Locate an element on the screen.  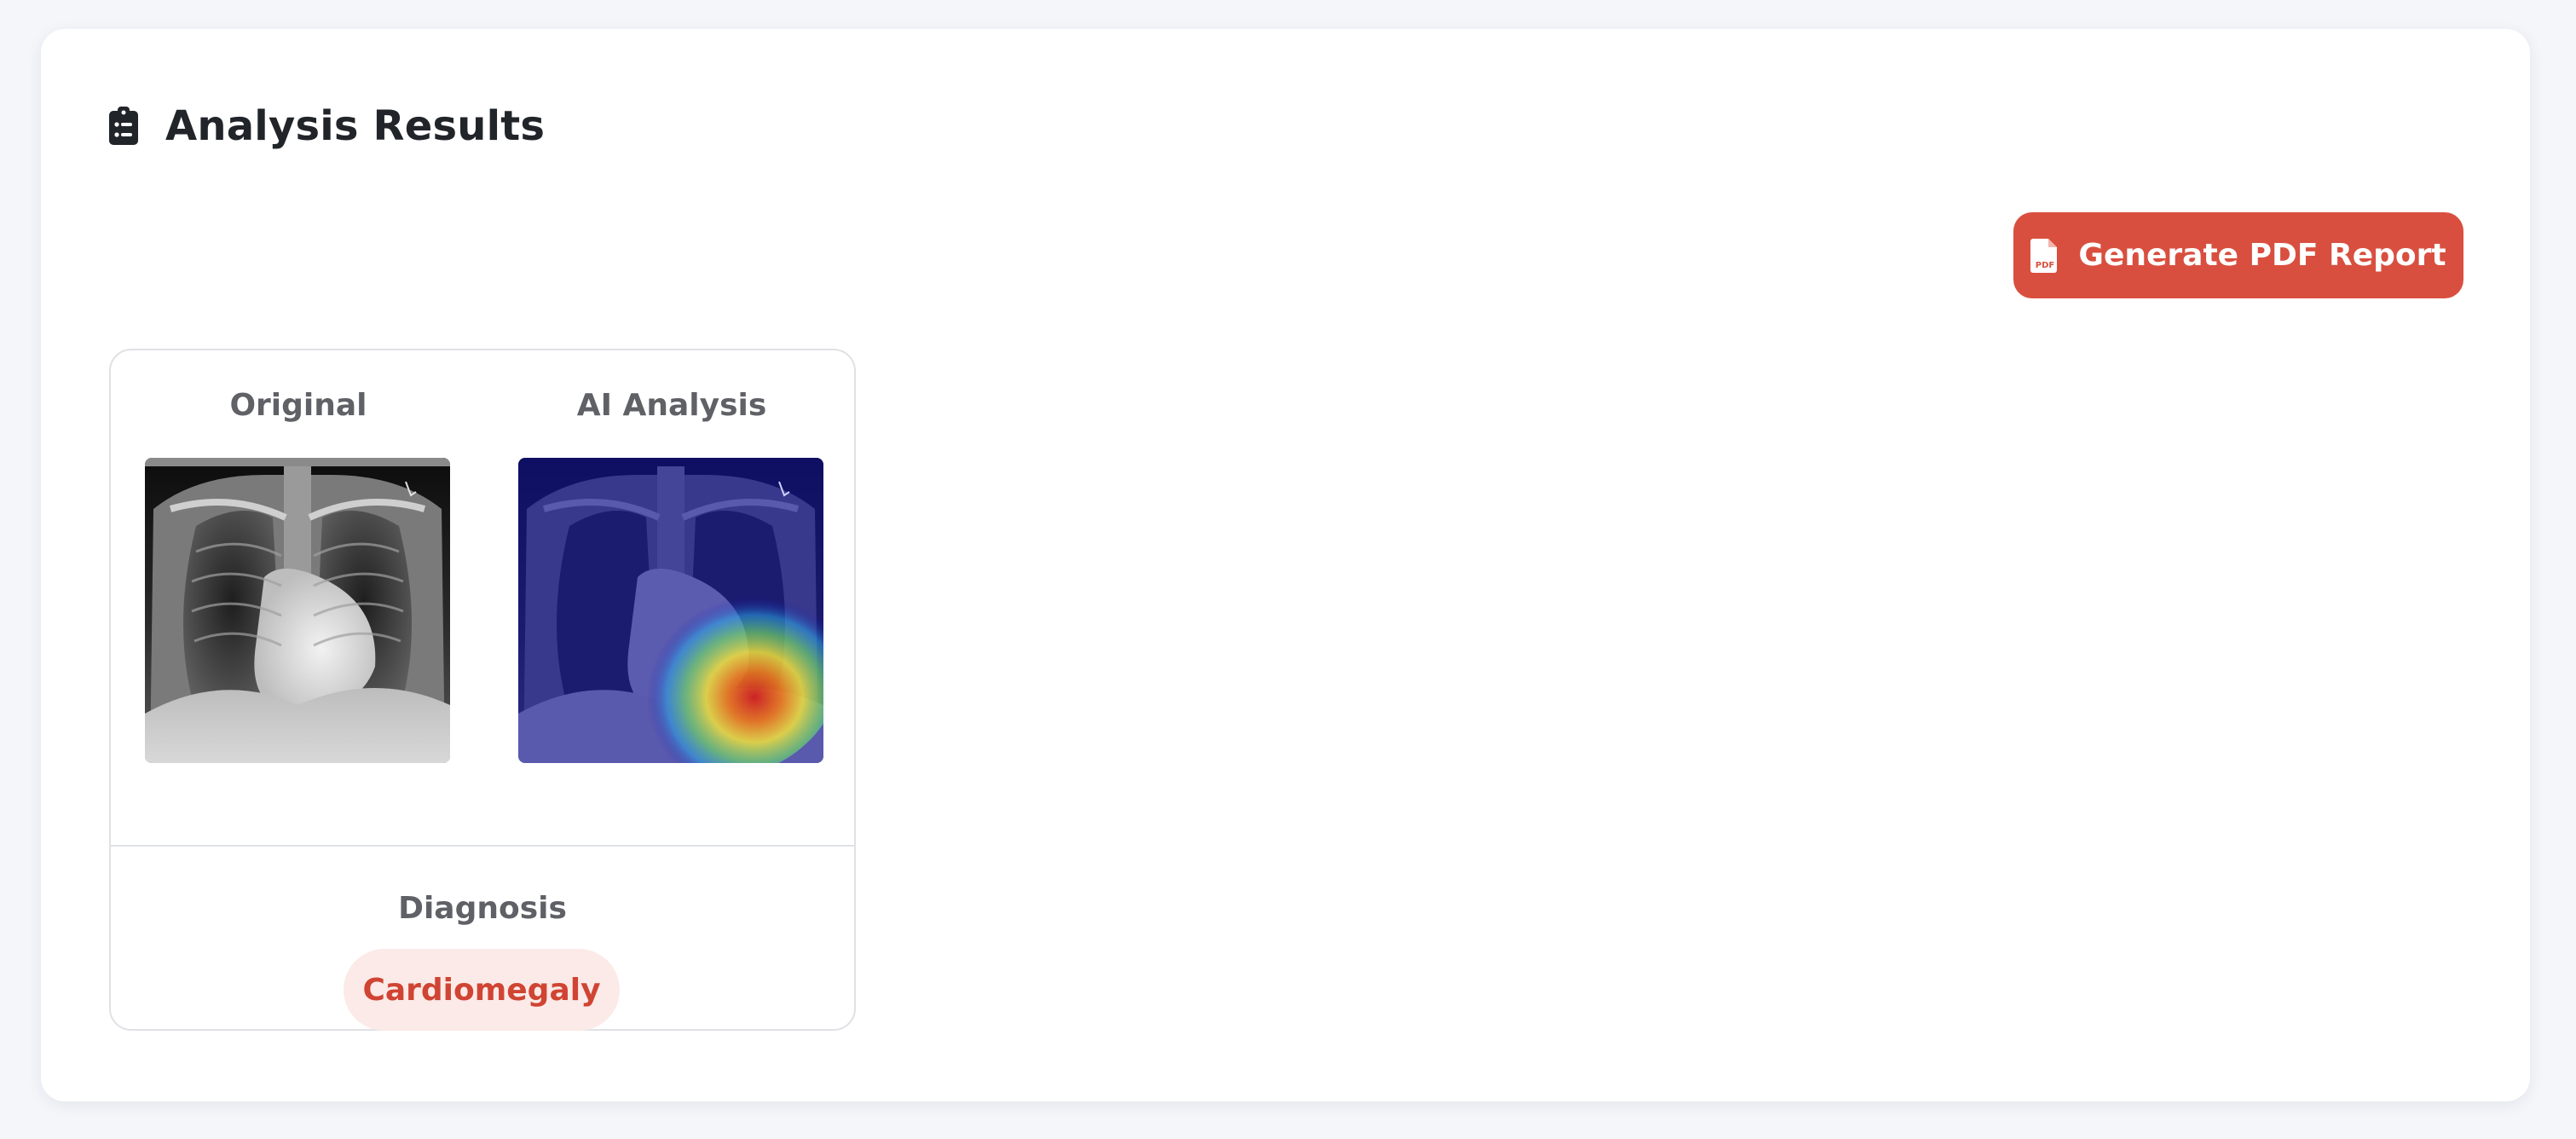
original-image-label: Original is located at coordinates (298, 406).